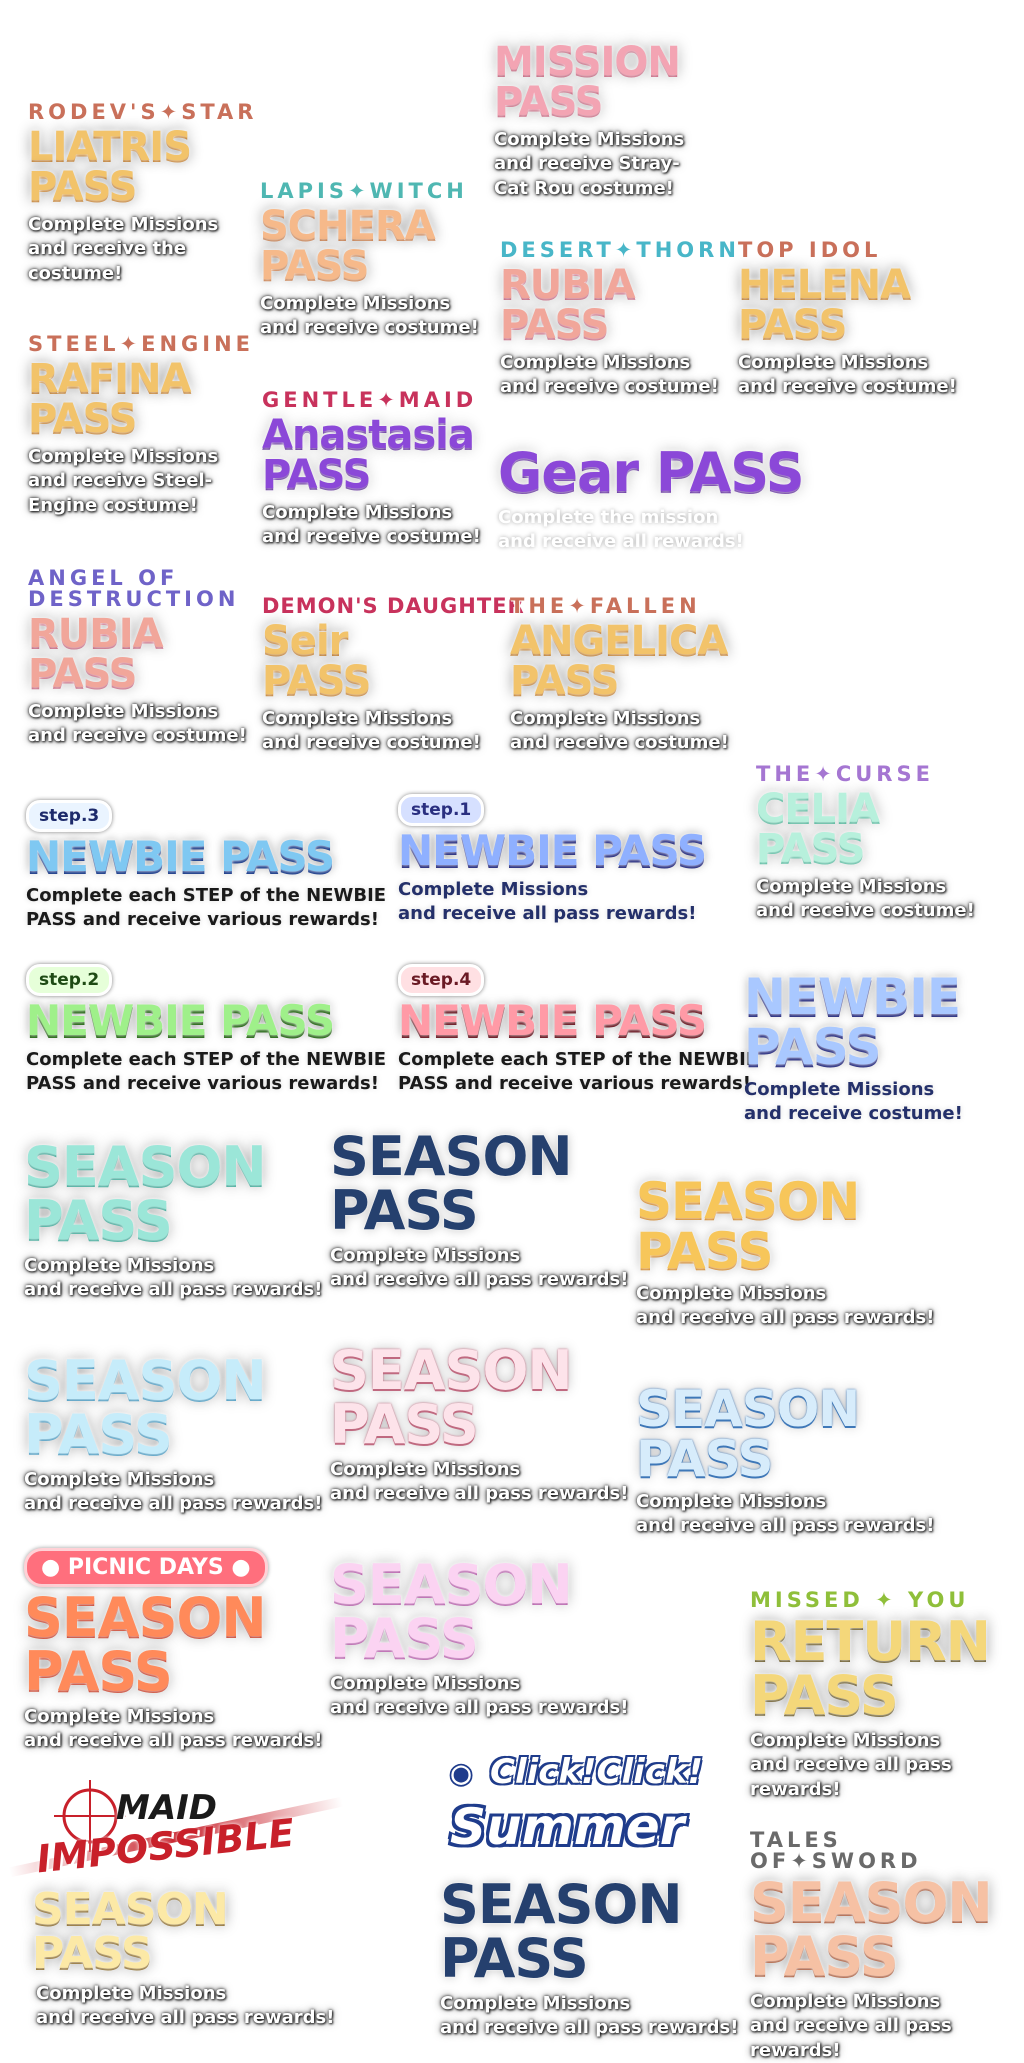  What do you see at coordinates (810, 849) in the screenshot?
I see `celia-title-line2: PASS` at bounding box center [810, 849].